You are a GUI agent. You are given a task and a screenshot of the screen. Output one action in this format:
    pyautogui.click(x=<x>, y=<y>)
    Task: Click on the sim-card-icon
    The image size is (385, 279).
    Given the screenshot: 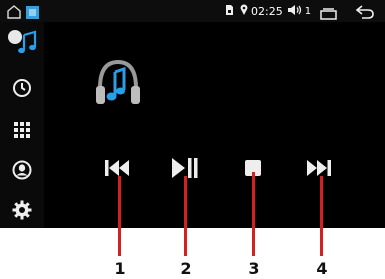 What is the action you would take?
    pyautogui.click(x=229, y=11)
    